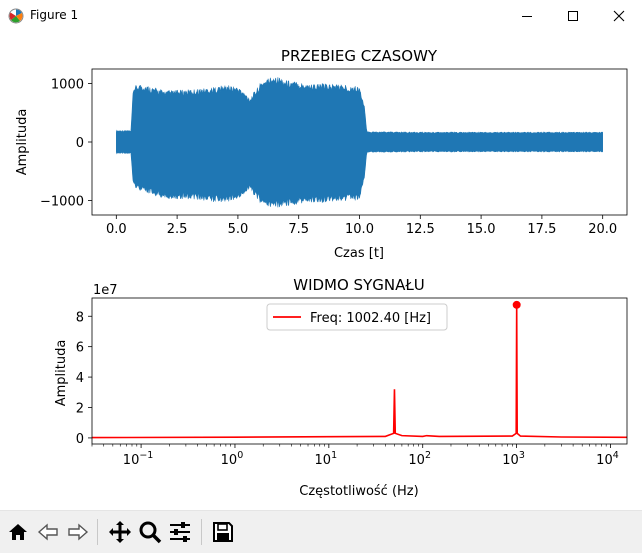  I want to click on home-button, so click(18, 532).